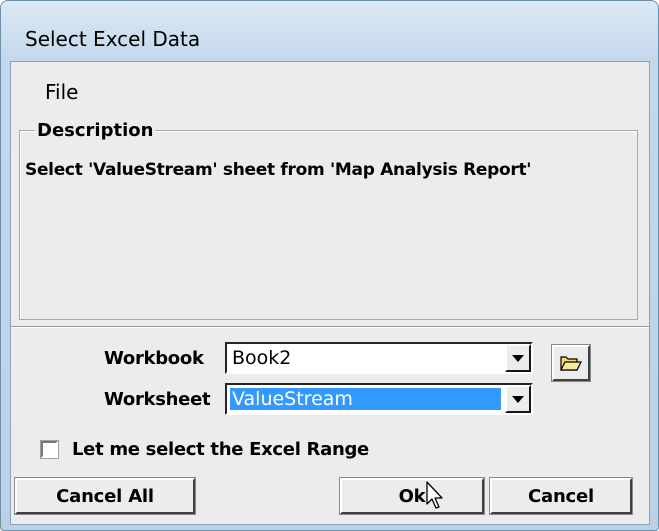 This screenshot has height=531, width=659. What do you see at coordinates (329, 30) in the screenshot?
I see `title-bar: Select Excel Data` at bounding box center [329, 30].